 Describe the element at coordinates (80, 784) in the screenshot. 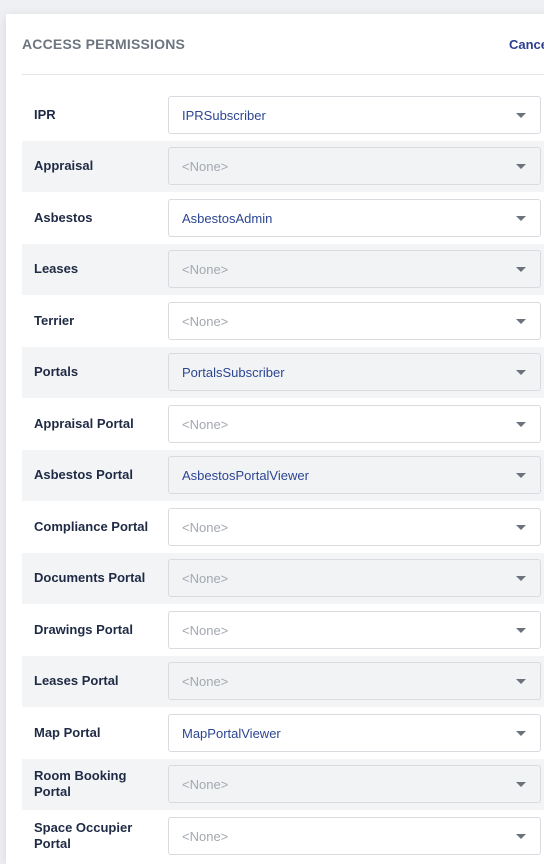

I see `permission-label: Room Booking Portal` at that location.